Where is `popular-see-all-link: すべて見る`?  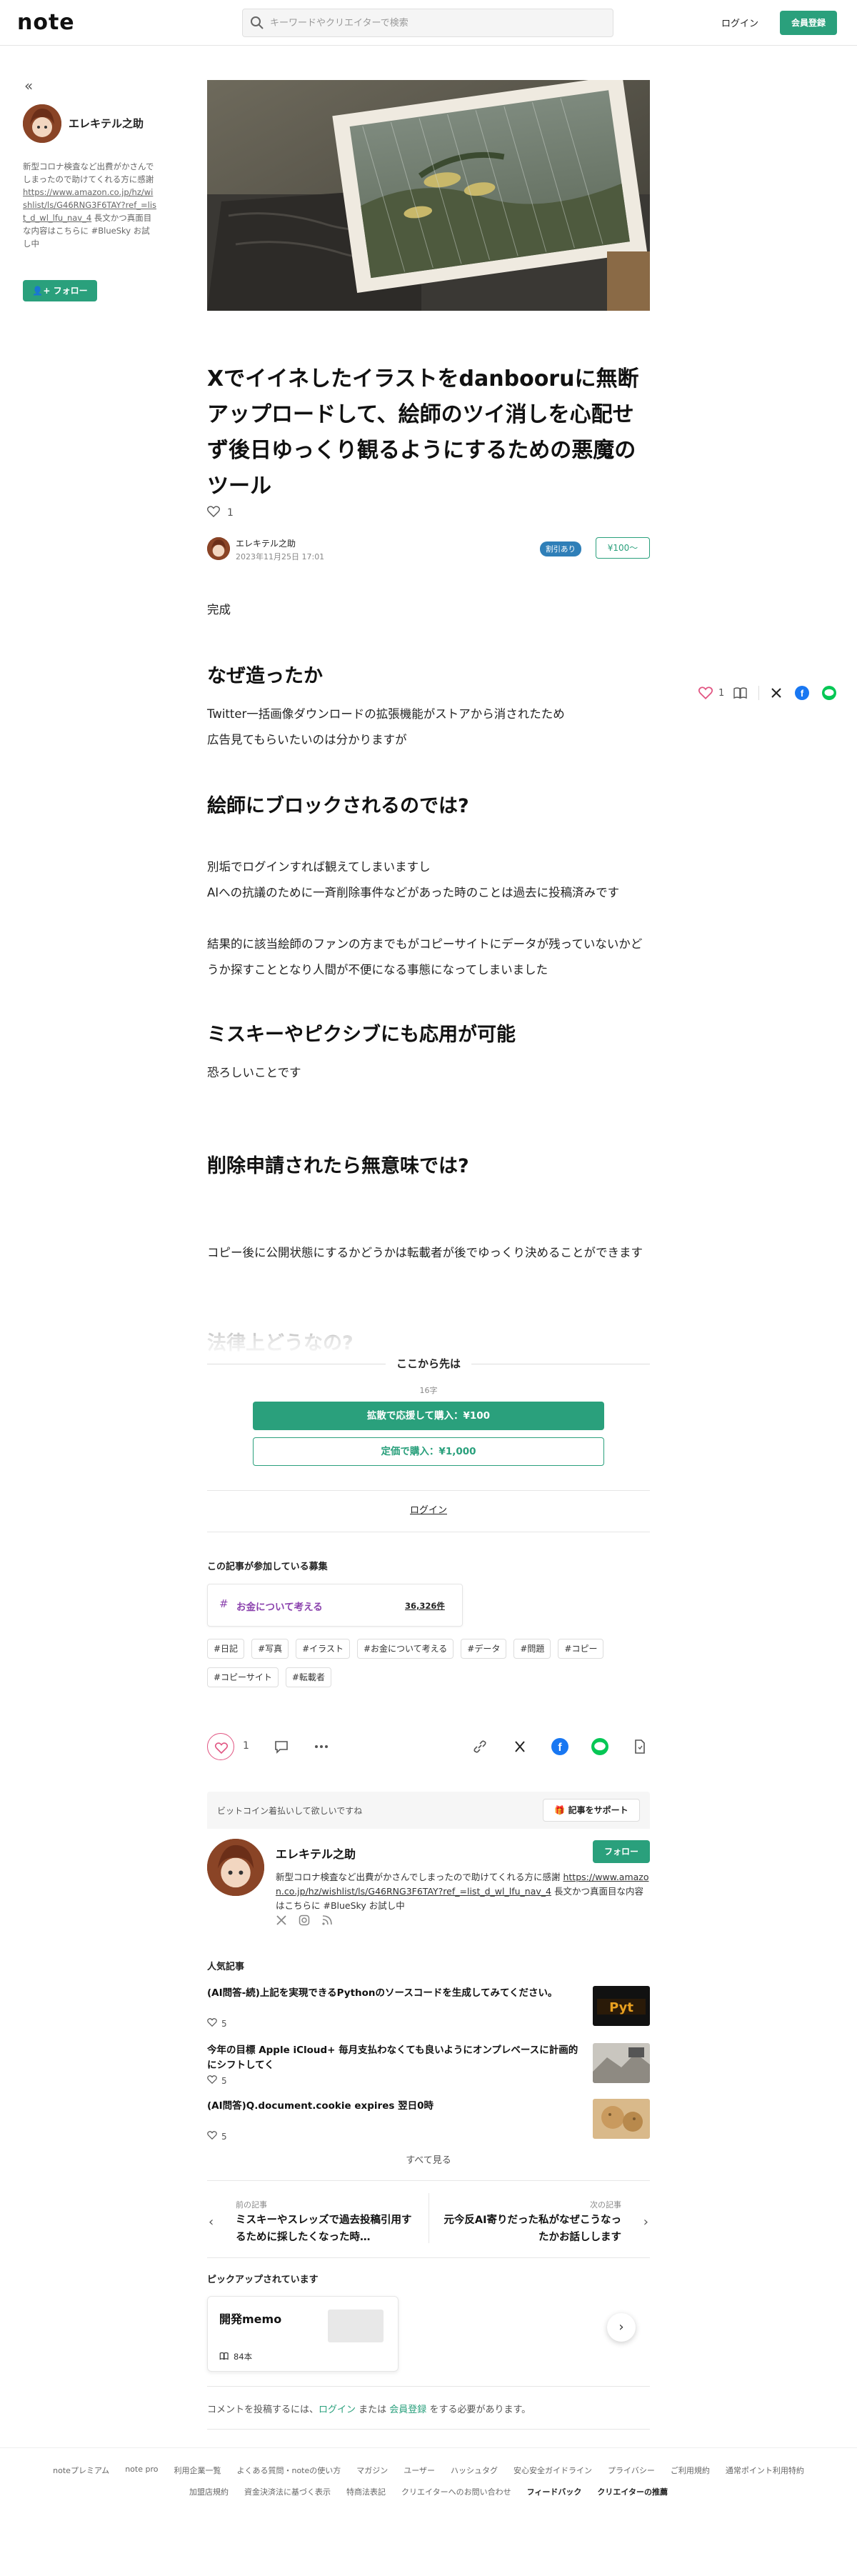
popular-see-all-link: すべて見る is located at coordinates (428, 2159).